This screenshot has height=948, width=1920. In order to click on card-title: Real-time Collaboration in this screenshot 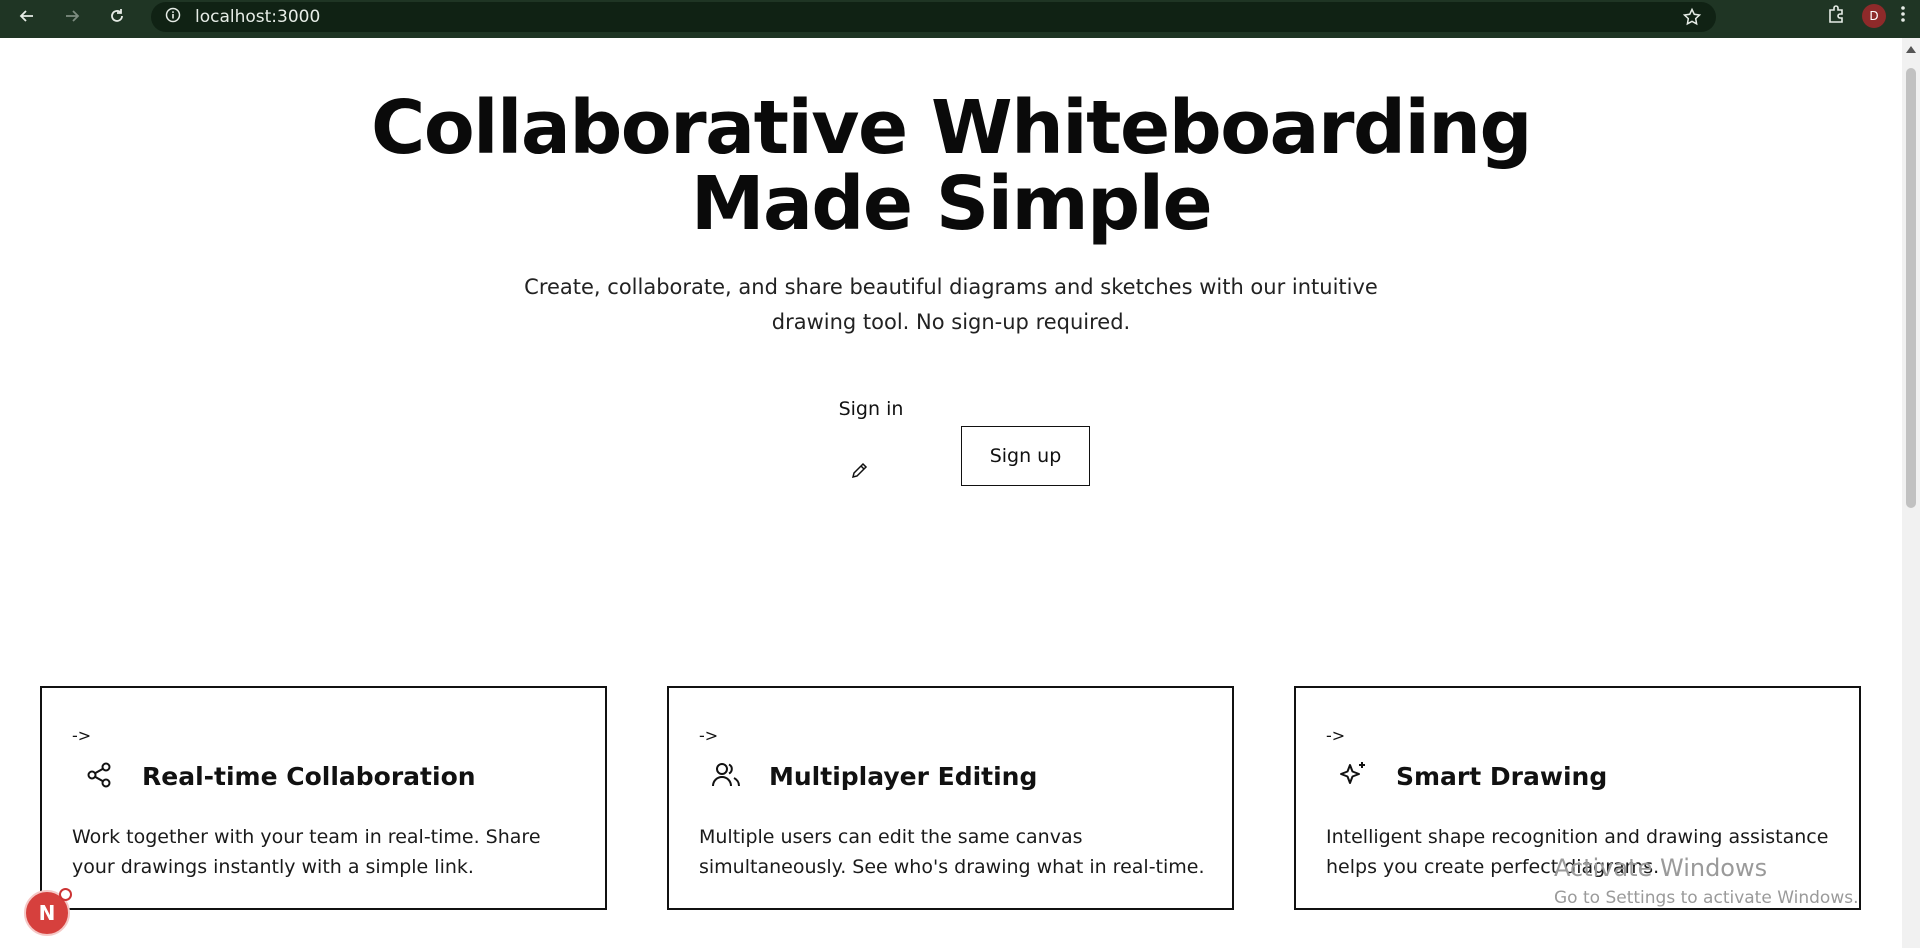, I will do `click(309, 776)`.